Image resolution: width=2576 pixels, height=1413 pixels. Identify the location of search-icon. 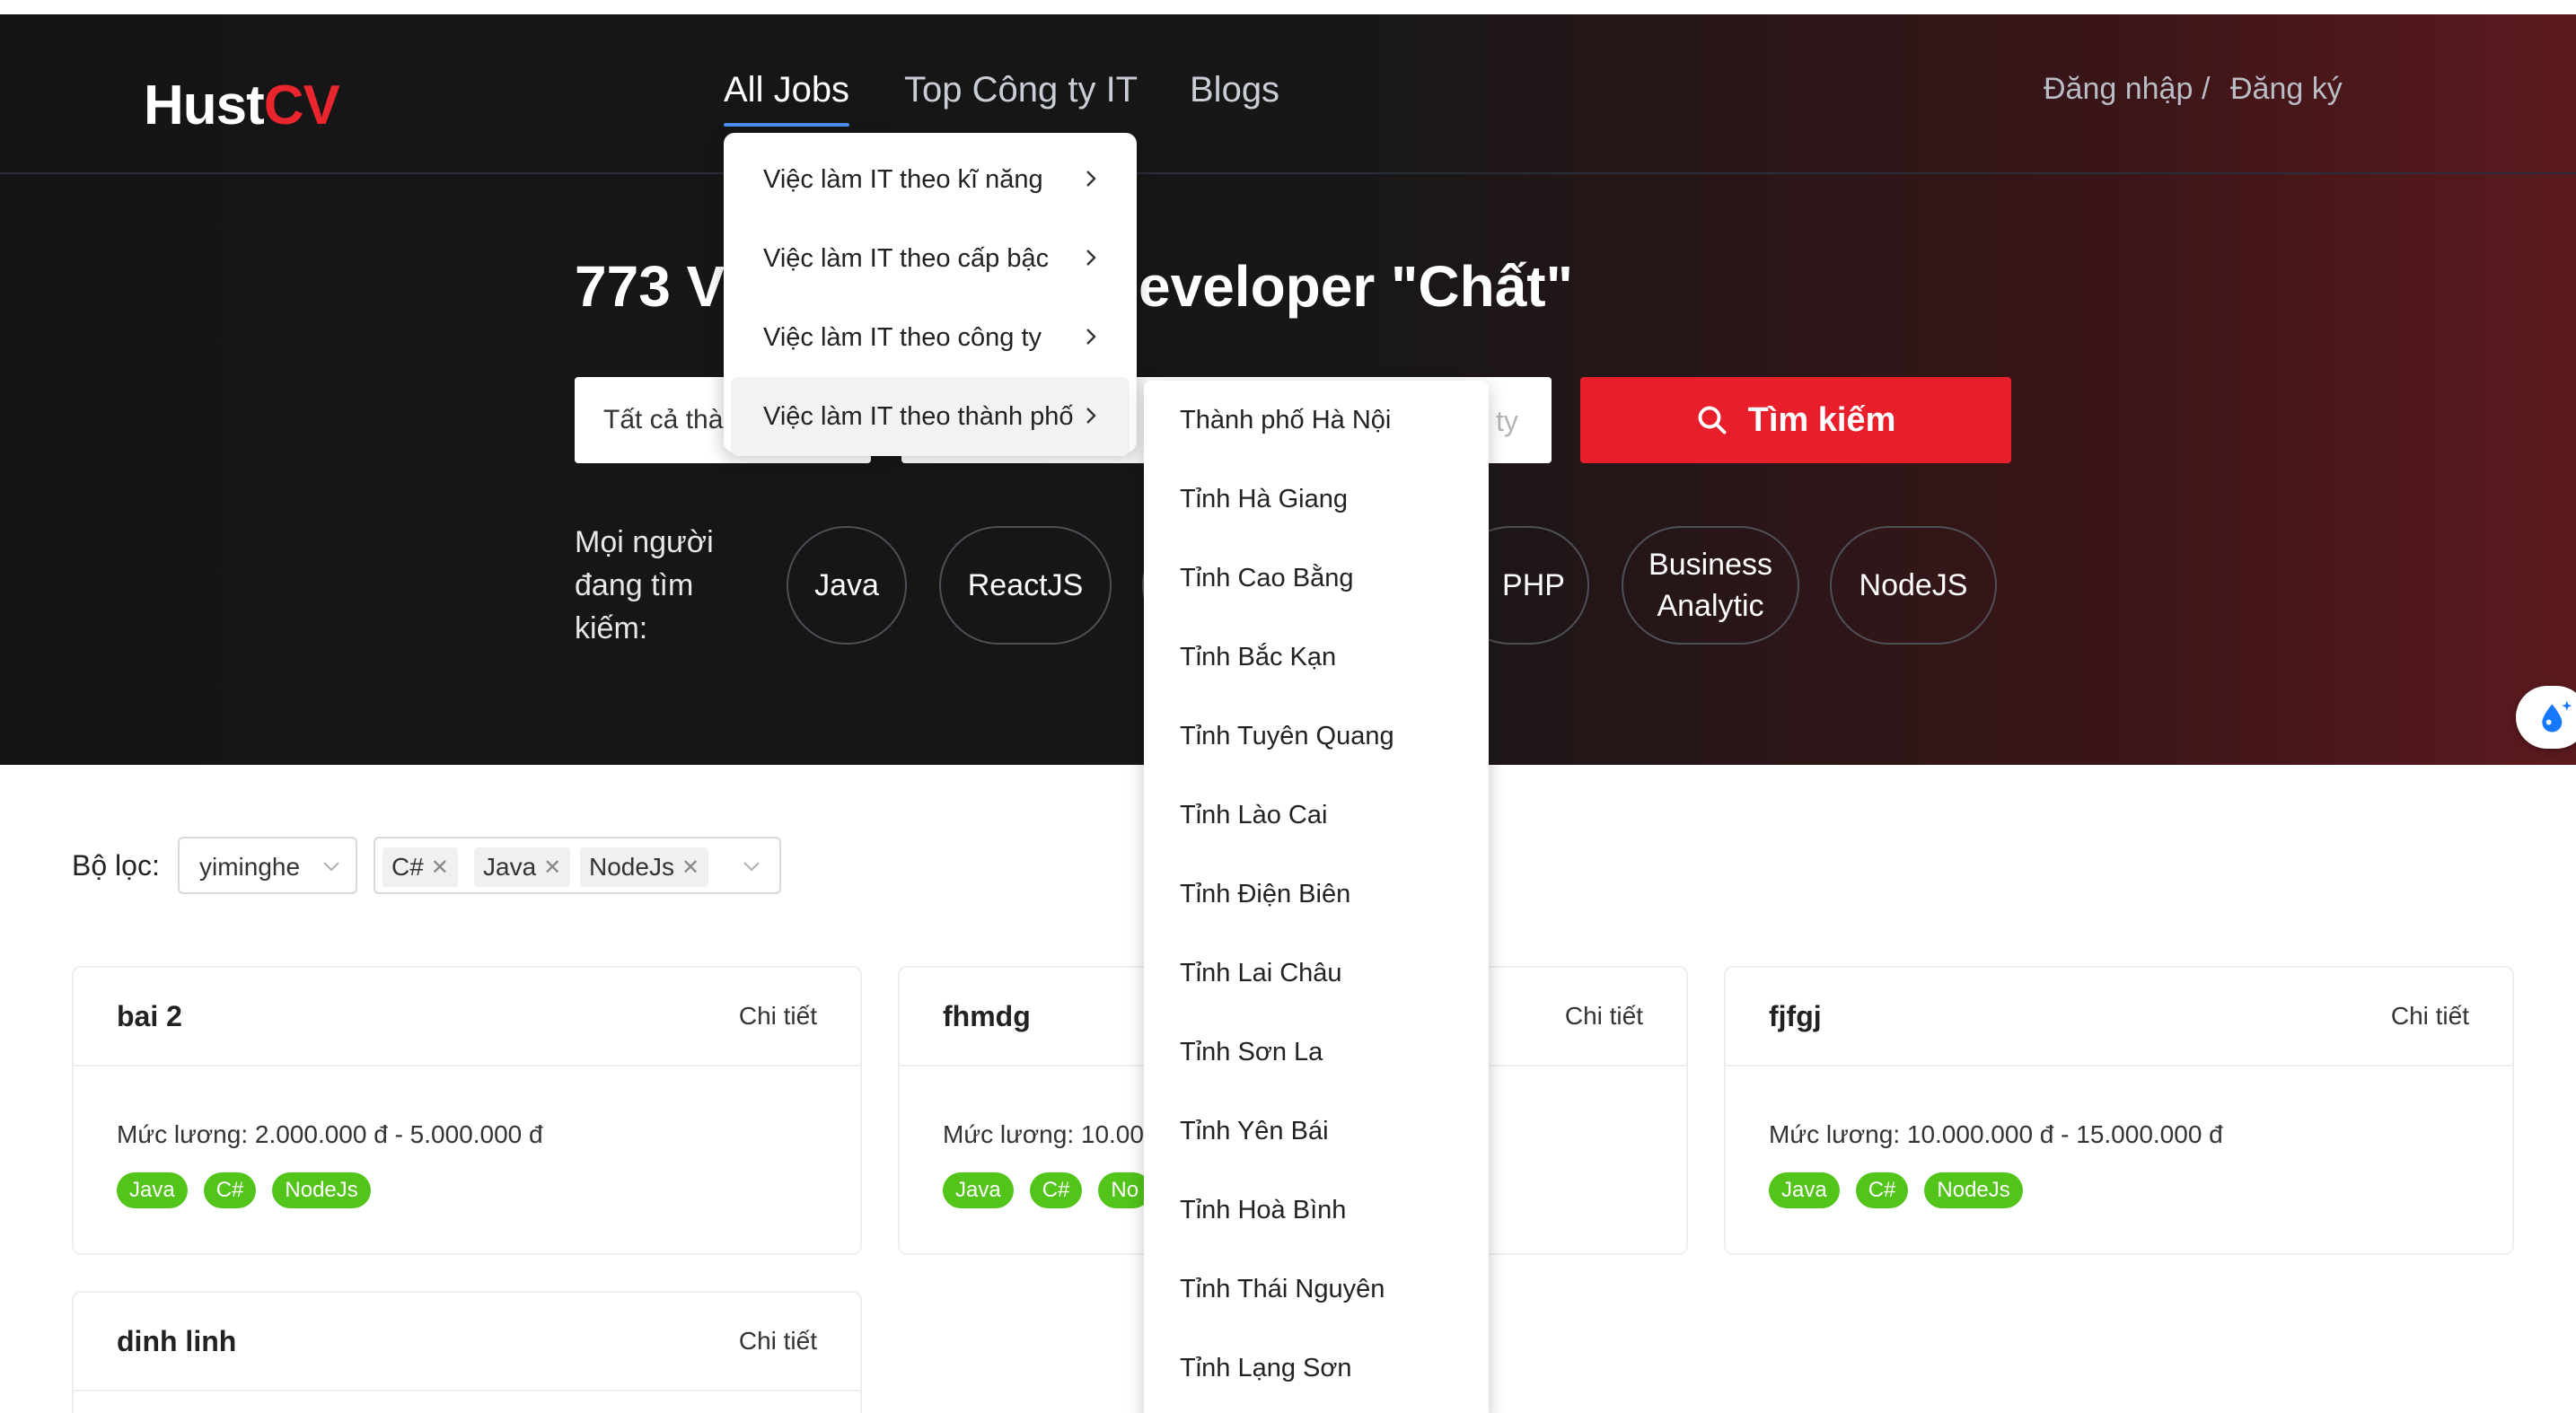
(1712, 420).